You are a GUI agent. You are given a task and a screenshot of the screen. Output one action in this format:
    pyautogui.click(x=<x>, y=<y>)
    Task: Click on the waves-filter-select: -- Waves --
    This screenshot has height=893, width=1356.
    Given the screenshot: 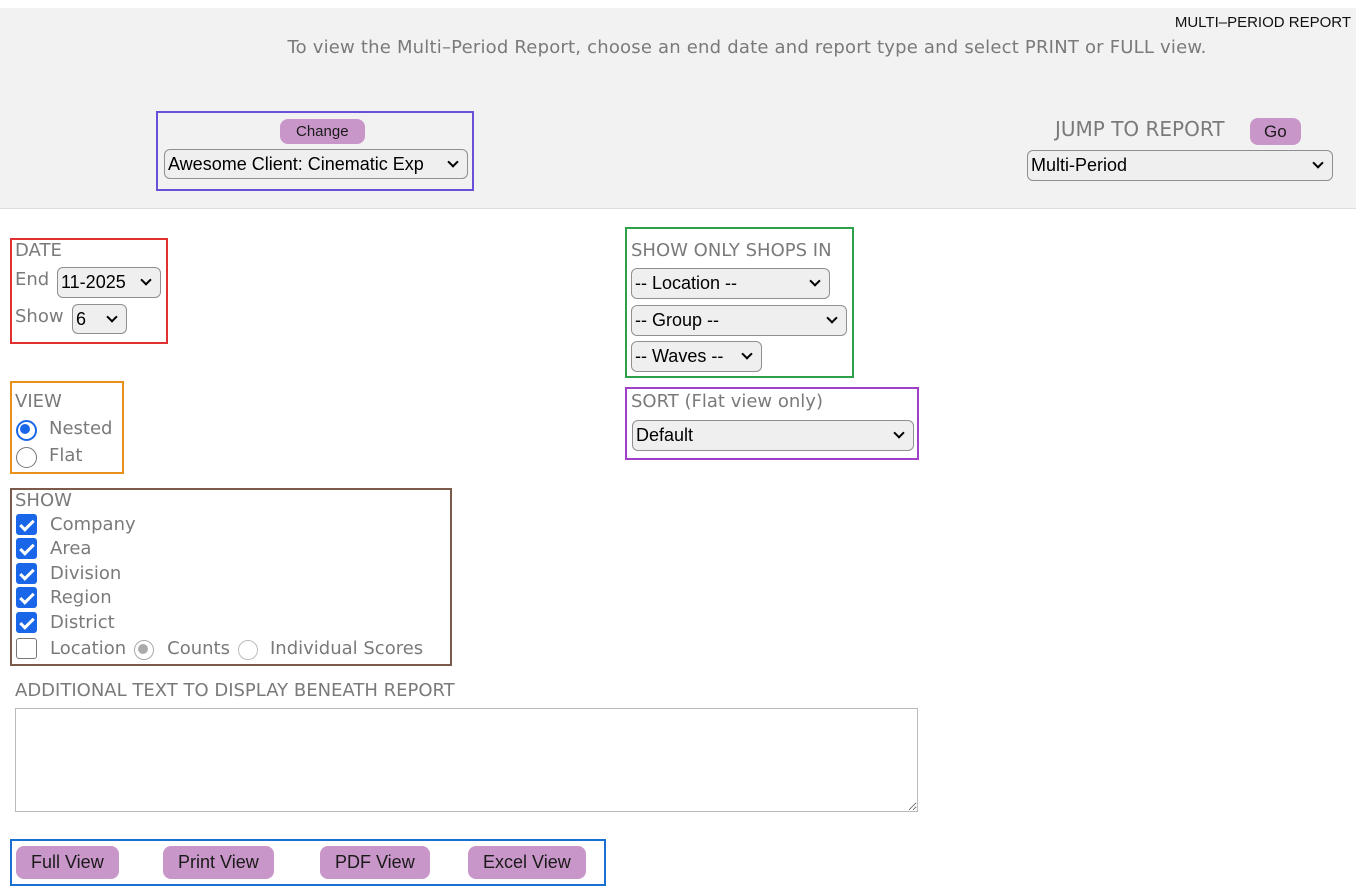 What is the action you would take?
    pyautogui.click(x=696, y=356)
    